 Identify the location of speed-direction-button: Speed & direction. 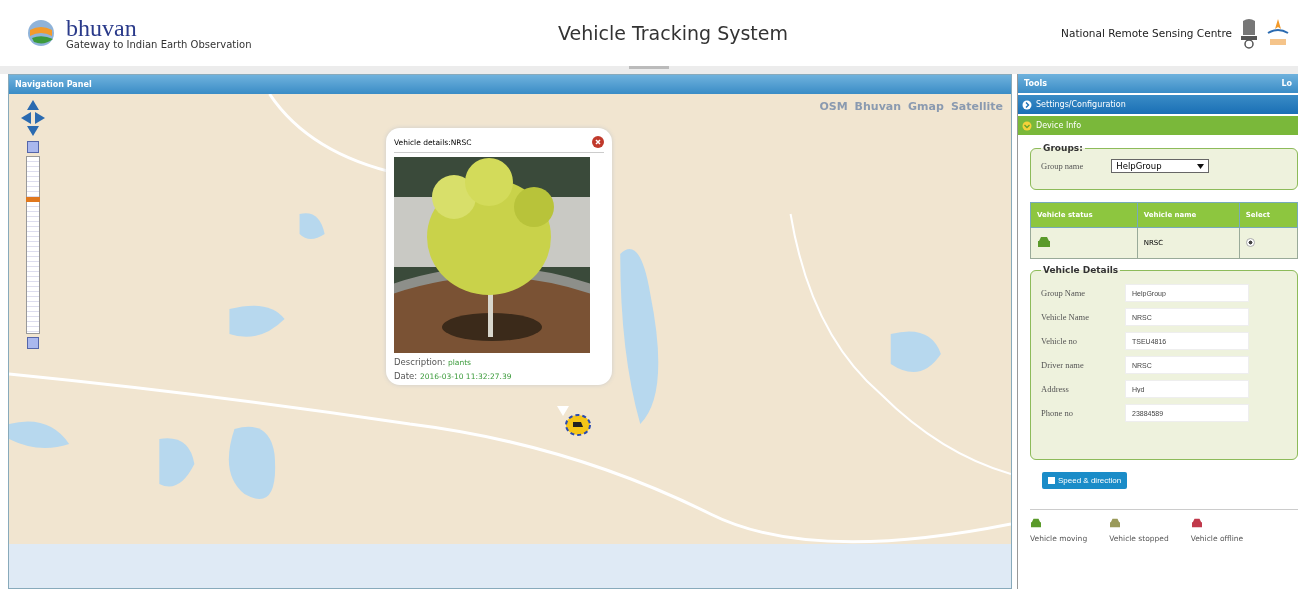
(1085, 480).